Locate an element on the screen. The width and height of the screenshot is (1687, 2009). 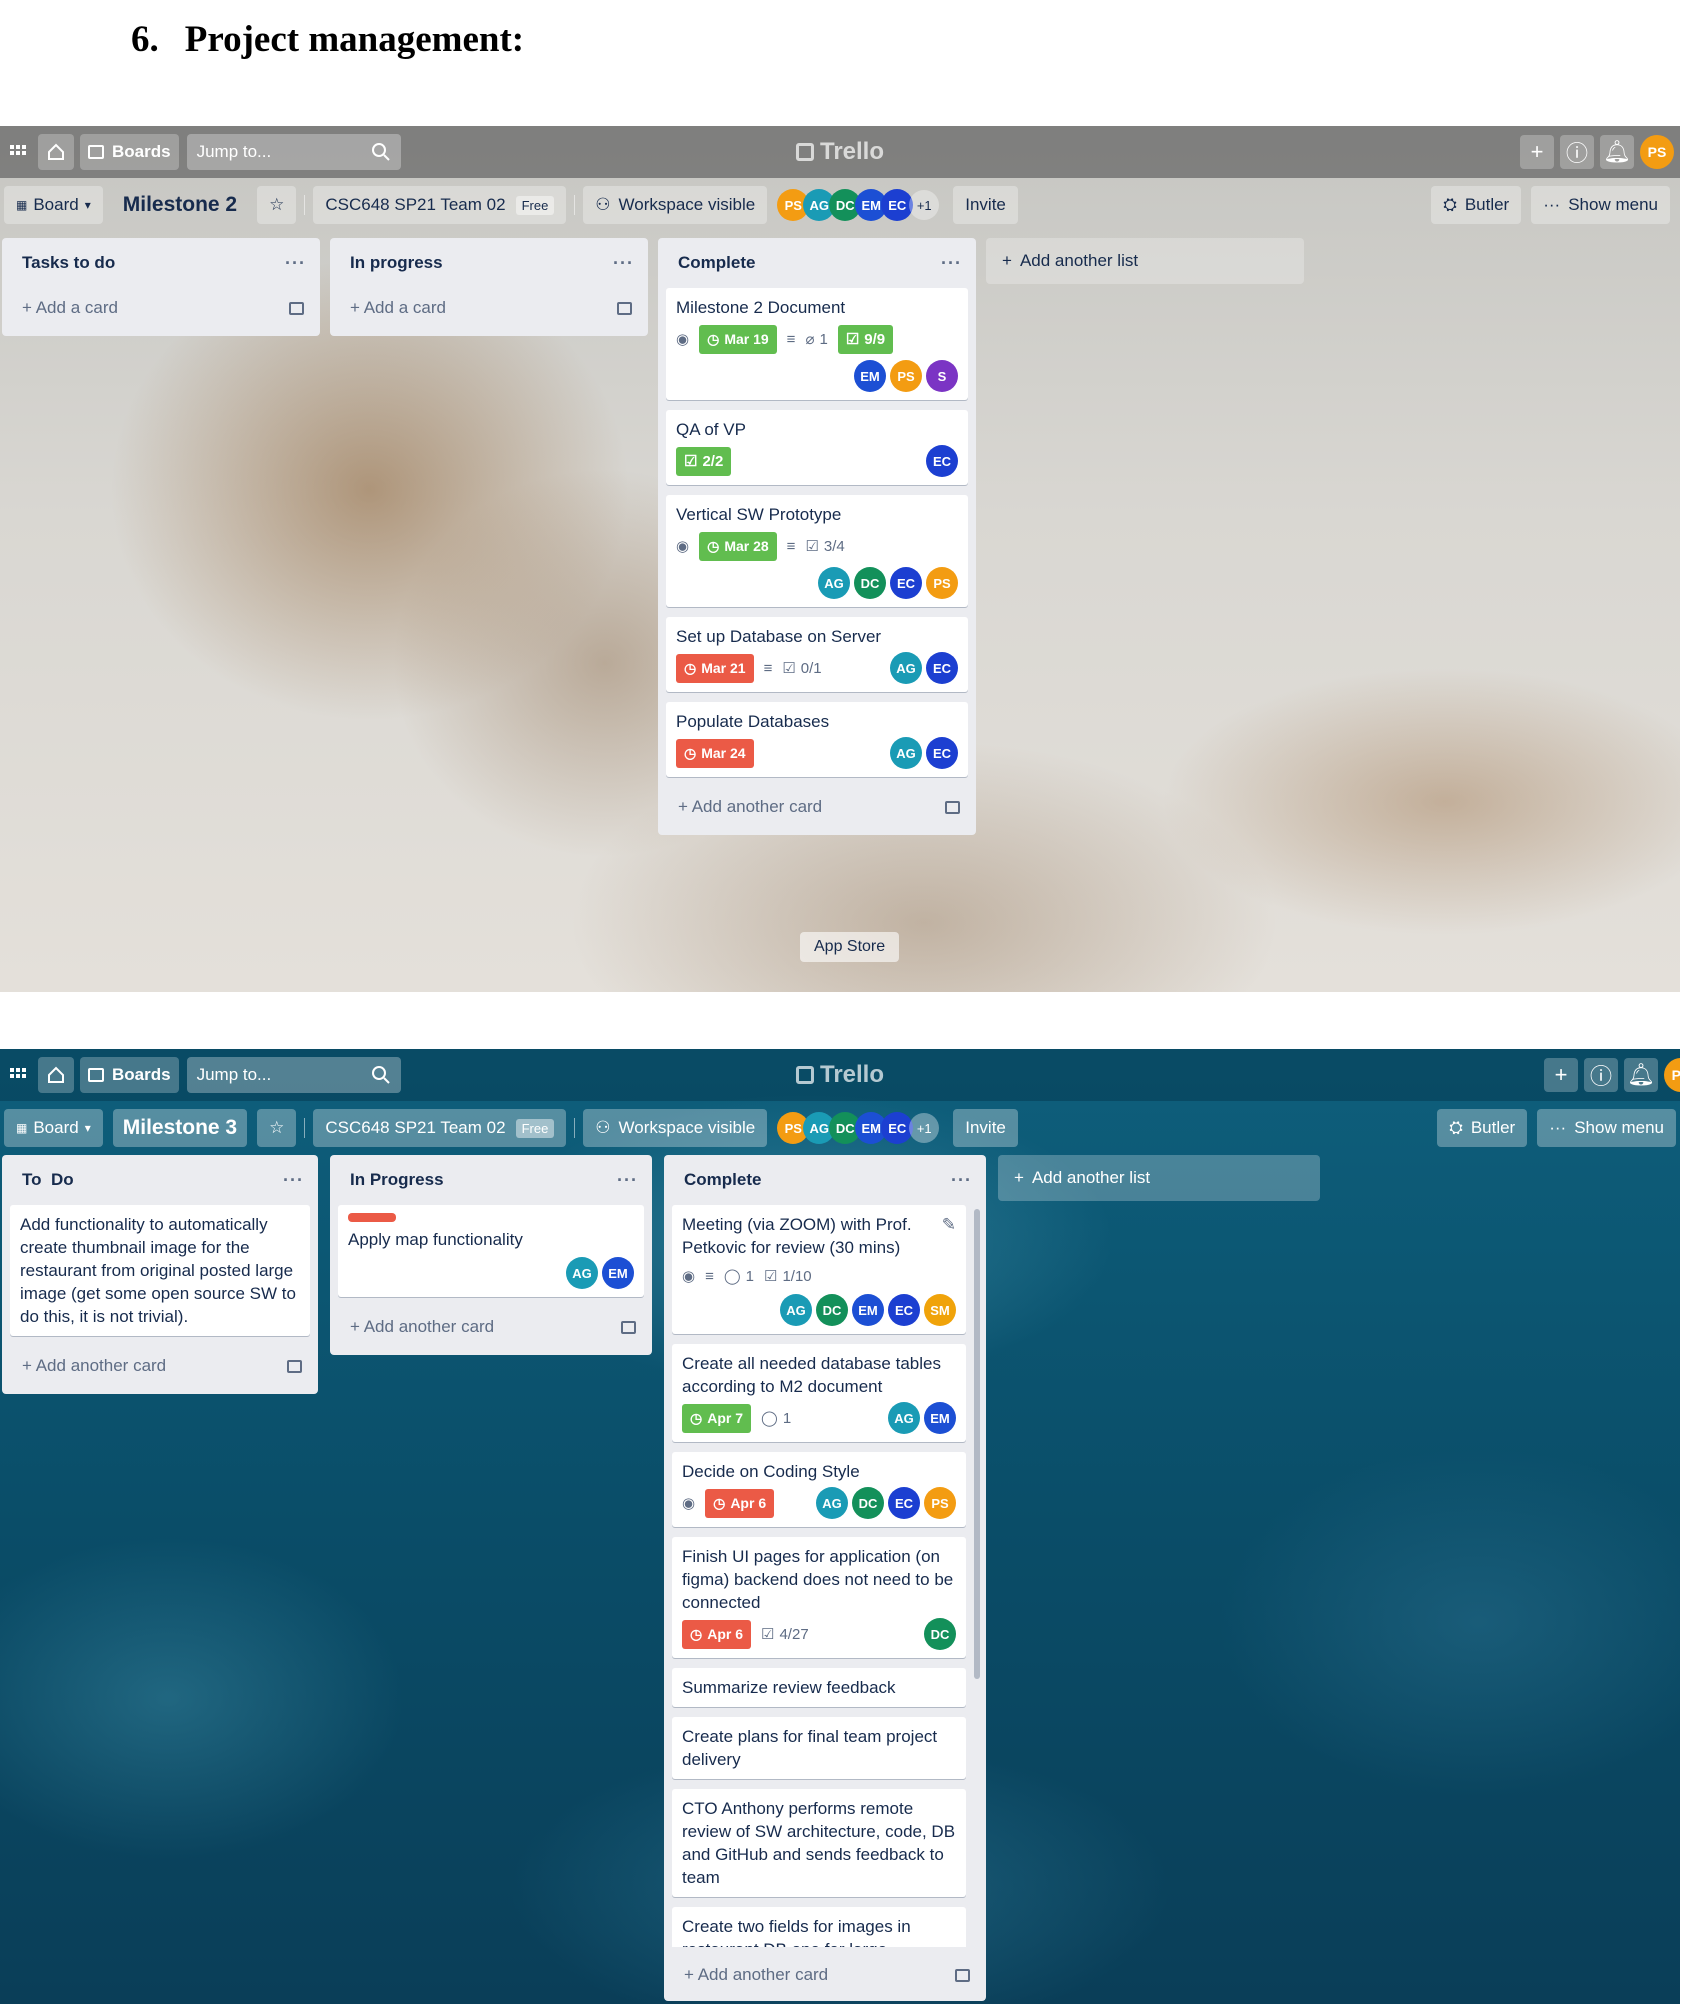
list-title: To Do is located at coordinates (48, 1180).